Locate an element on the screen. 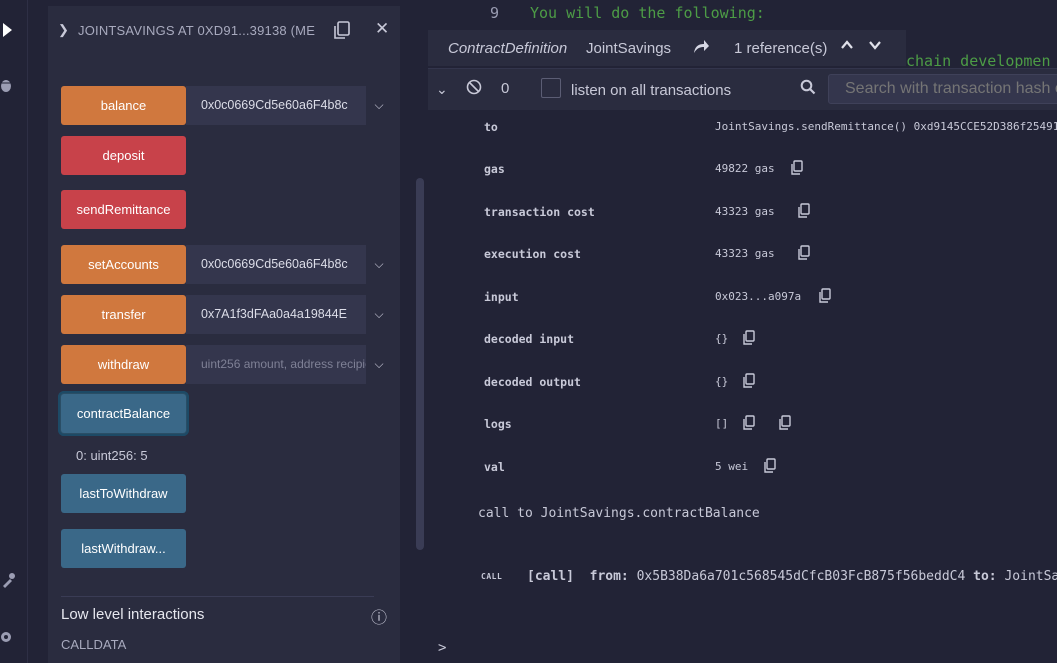  transfer-button: transfer is located at coordinates (123, 314).